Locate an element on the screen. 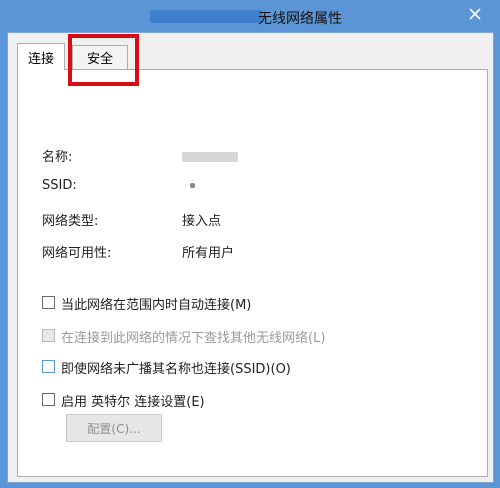 The width and height of the screenshot is (500, 488). look-for-other-networks-checkbox is located at coordinates (48, 335).